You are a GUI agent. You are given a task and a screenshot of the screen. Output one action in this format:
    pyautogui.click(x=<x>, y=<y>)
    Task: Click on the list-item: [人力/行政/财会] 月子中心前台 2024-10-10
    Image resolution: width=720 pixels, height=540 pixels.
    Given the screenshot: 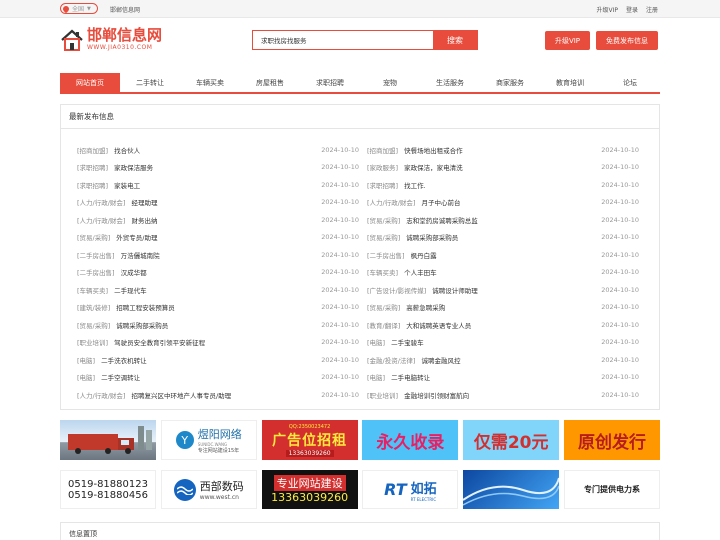 What is the action you would take?
    pyautogui.click(x=507, y=203)
    